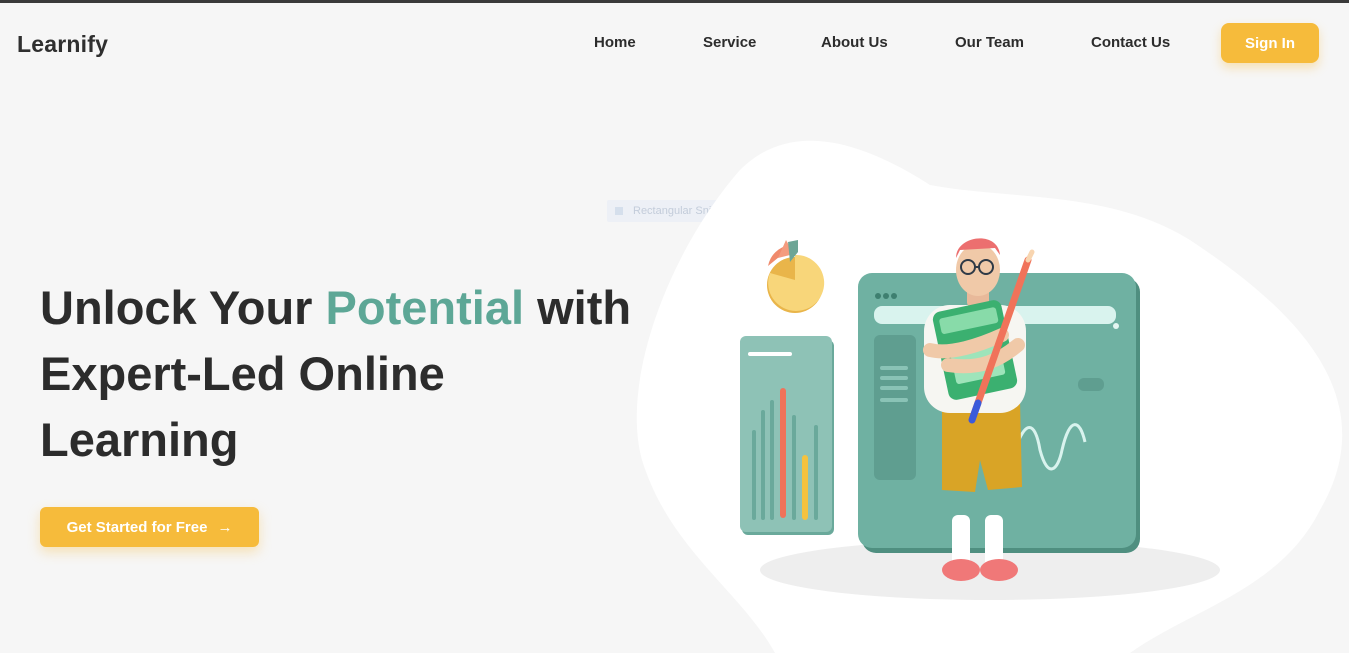 This screenshot has height=653, width=1349. Describe the element at coordinates (1130, 42) in the screenshot. I see `nav-item-contact-us: Contact Us` at that location.